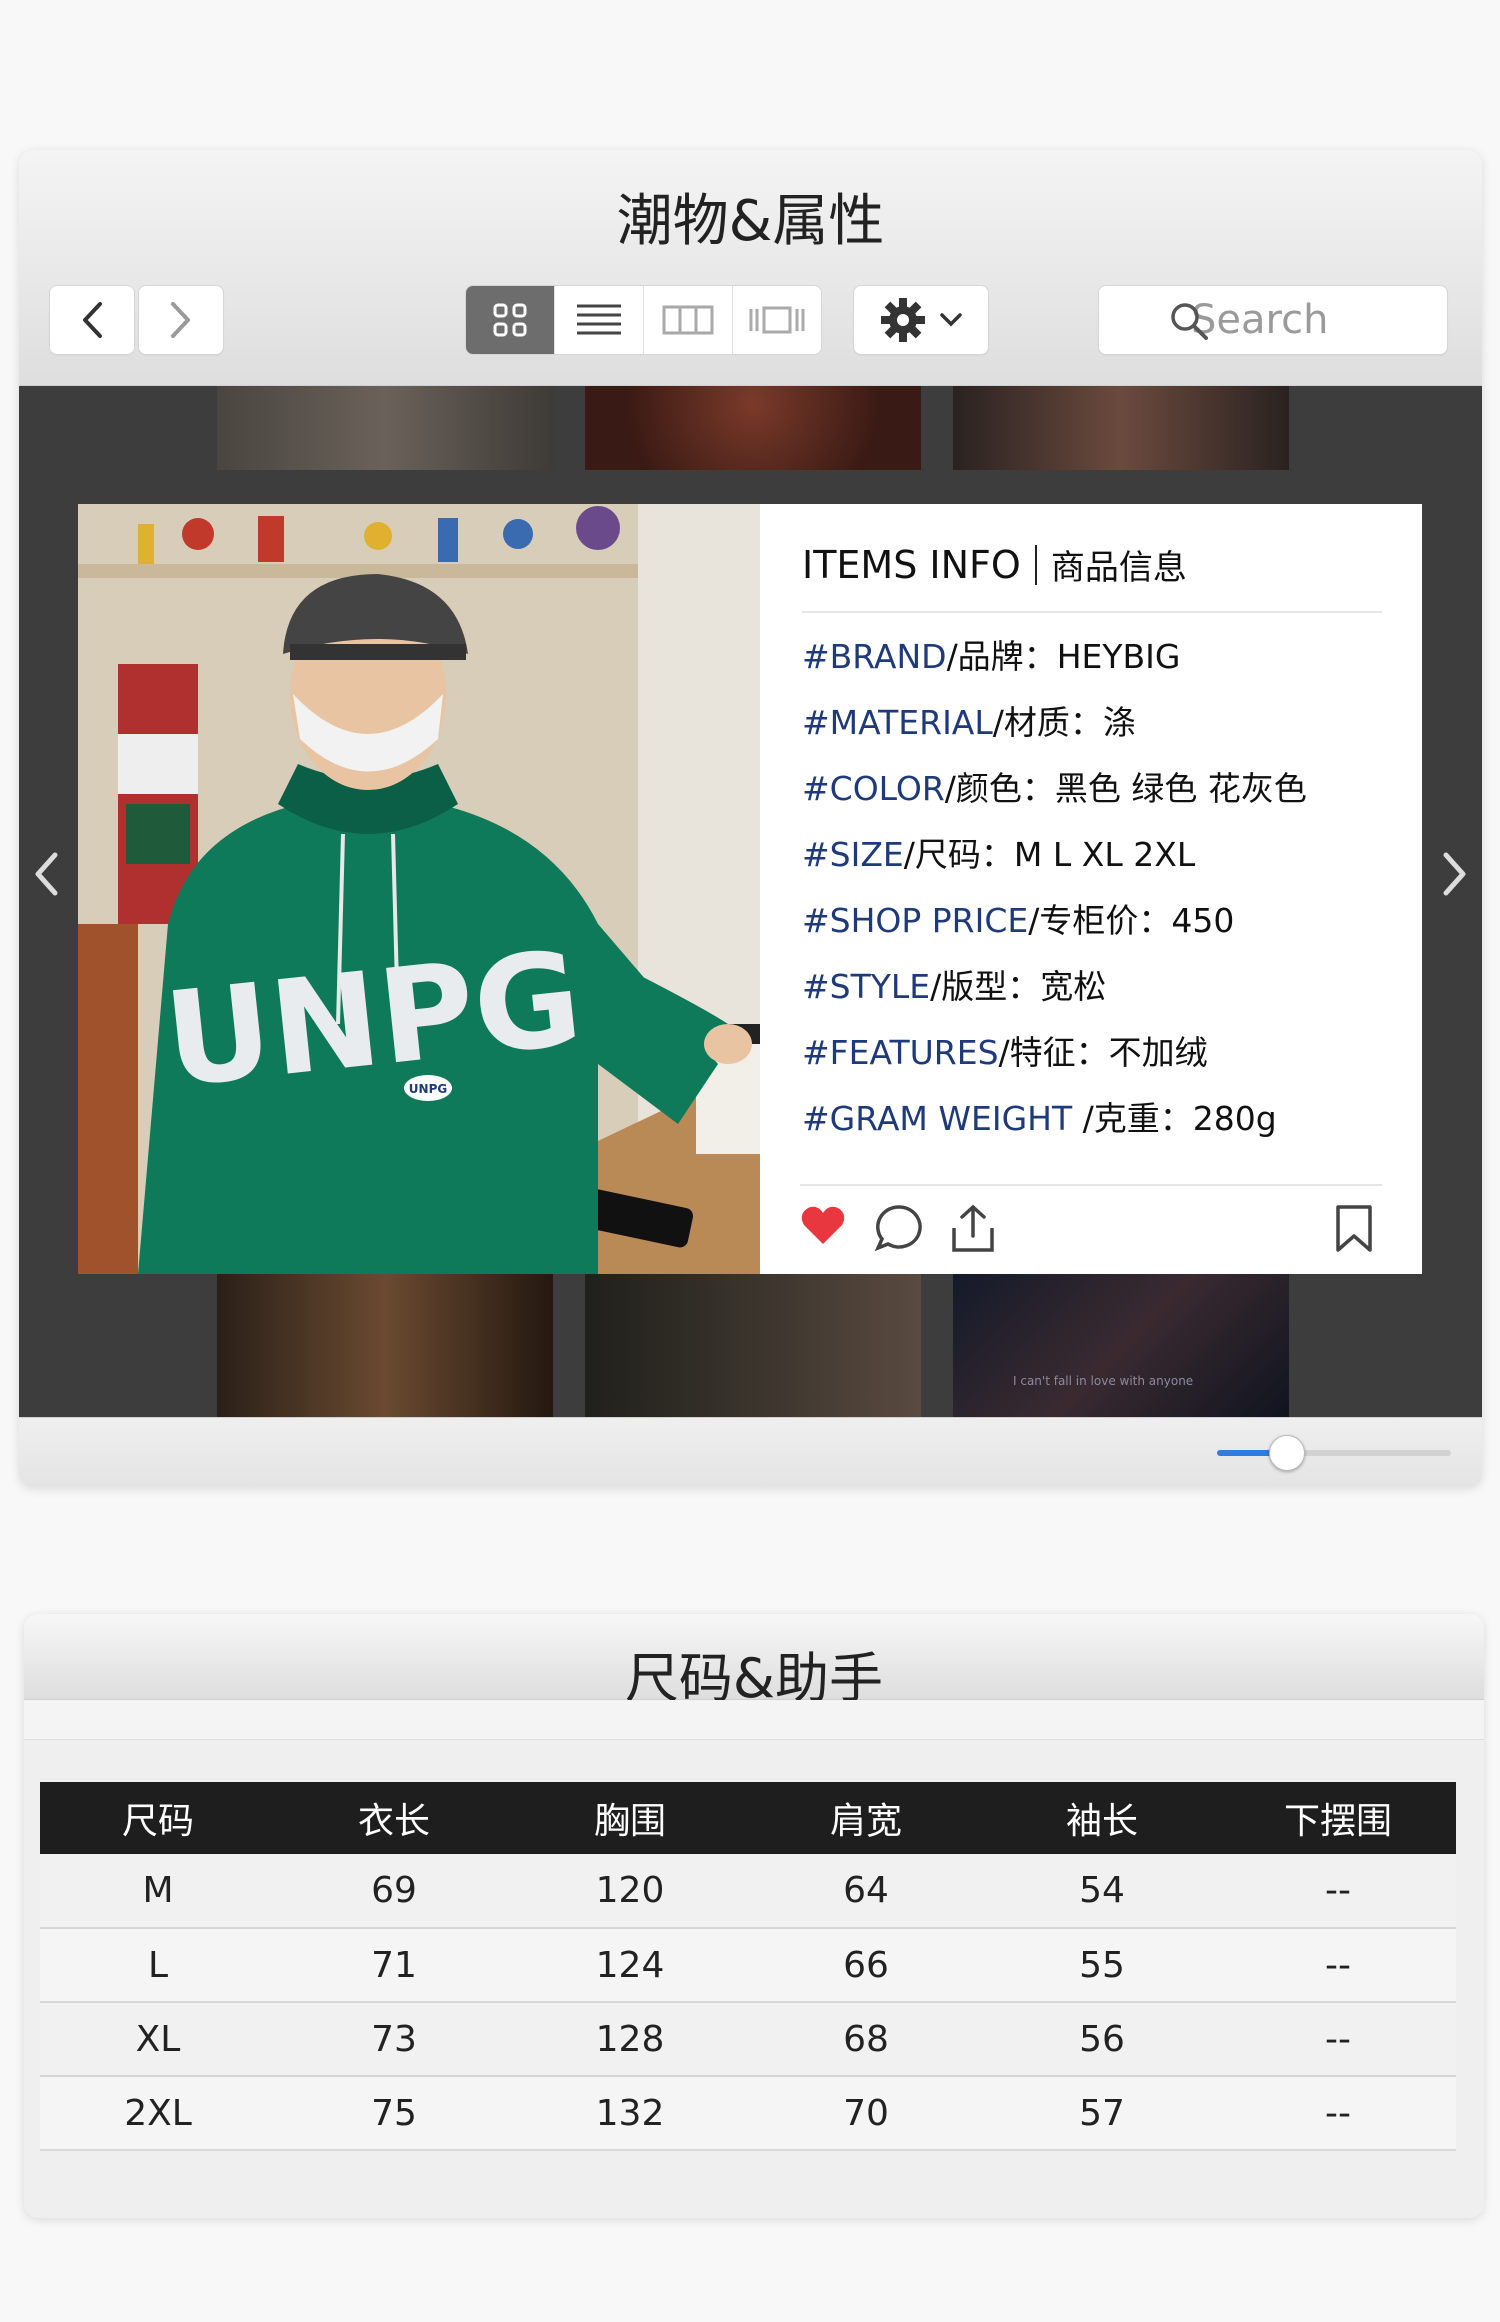 The width and height of the screenshot is (1500, 2322). I want to click on attribute-key: #FEATURES, so click(900, 1052).